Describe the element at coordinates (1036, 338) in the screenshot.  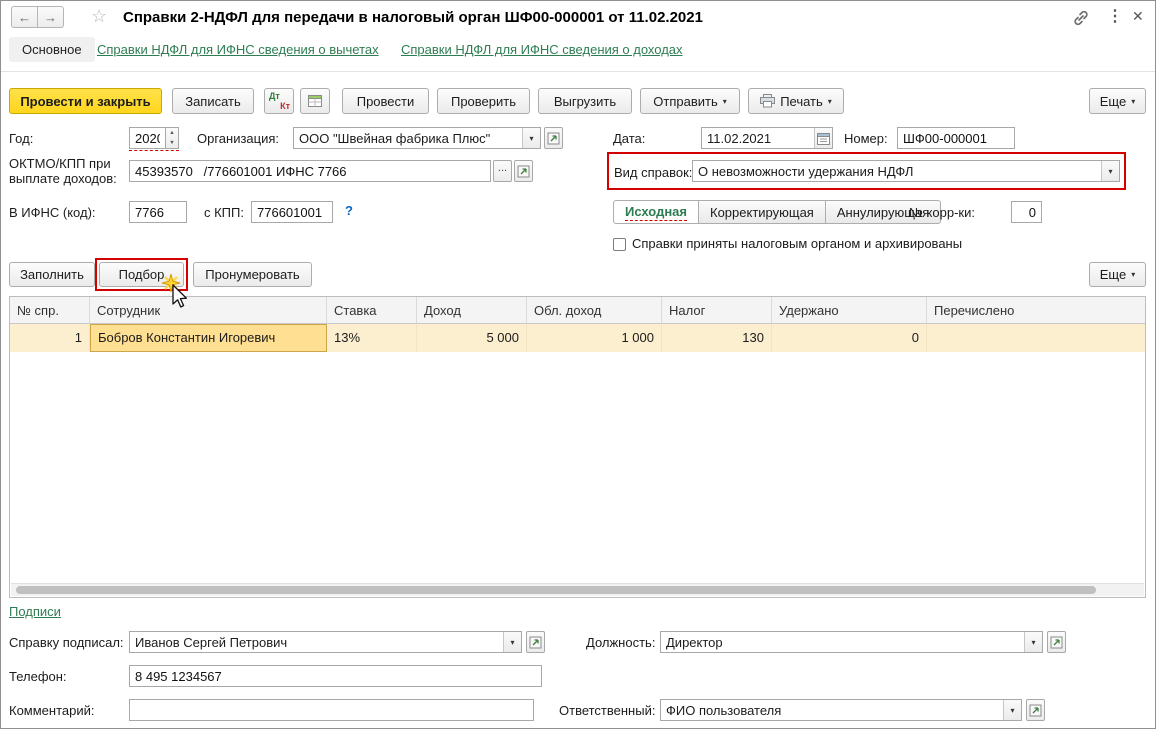
I see `cell-transferred` at that location.